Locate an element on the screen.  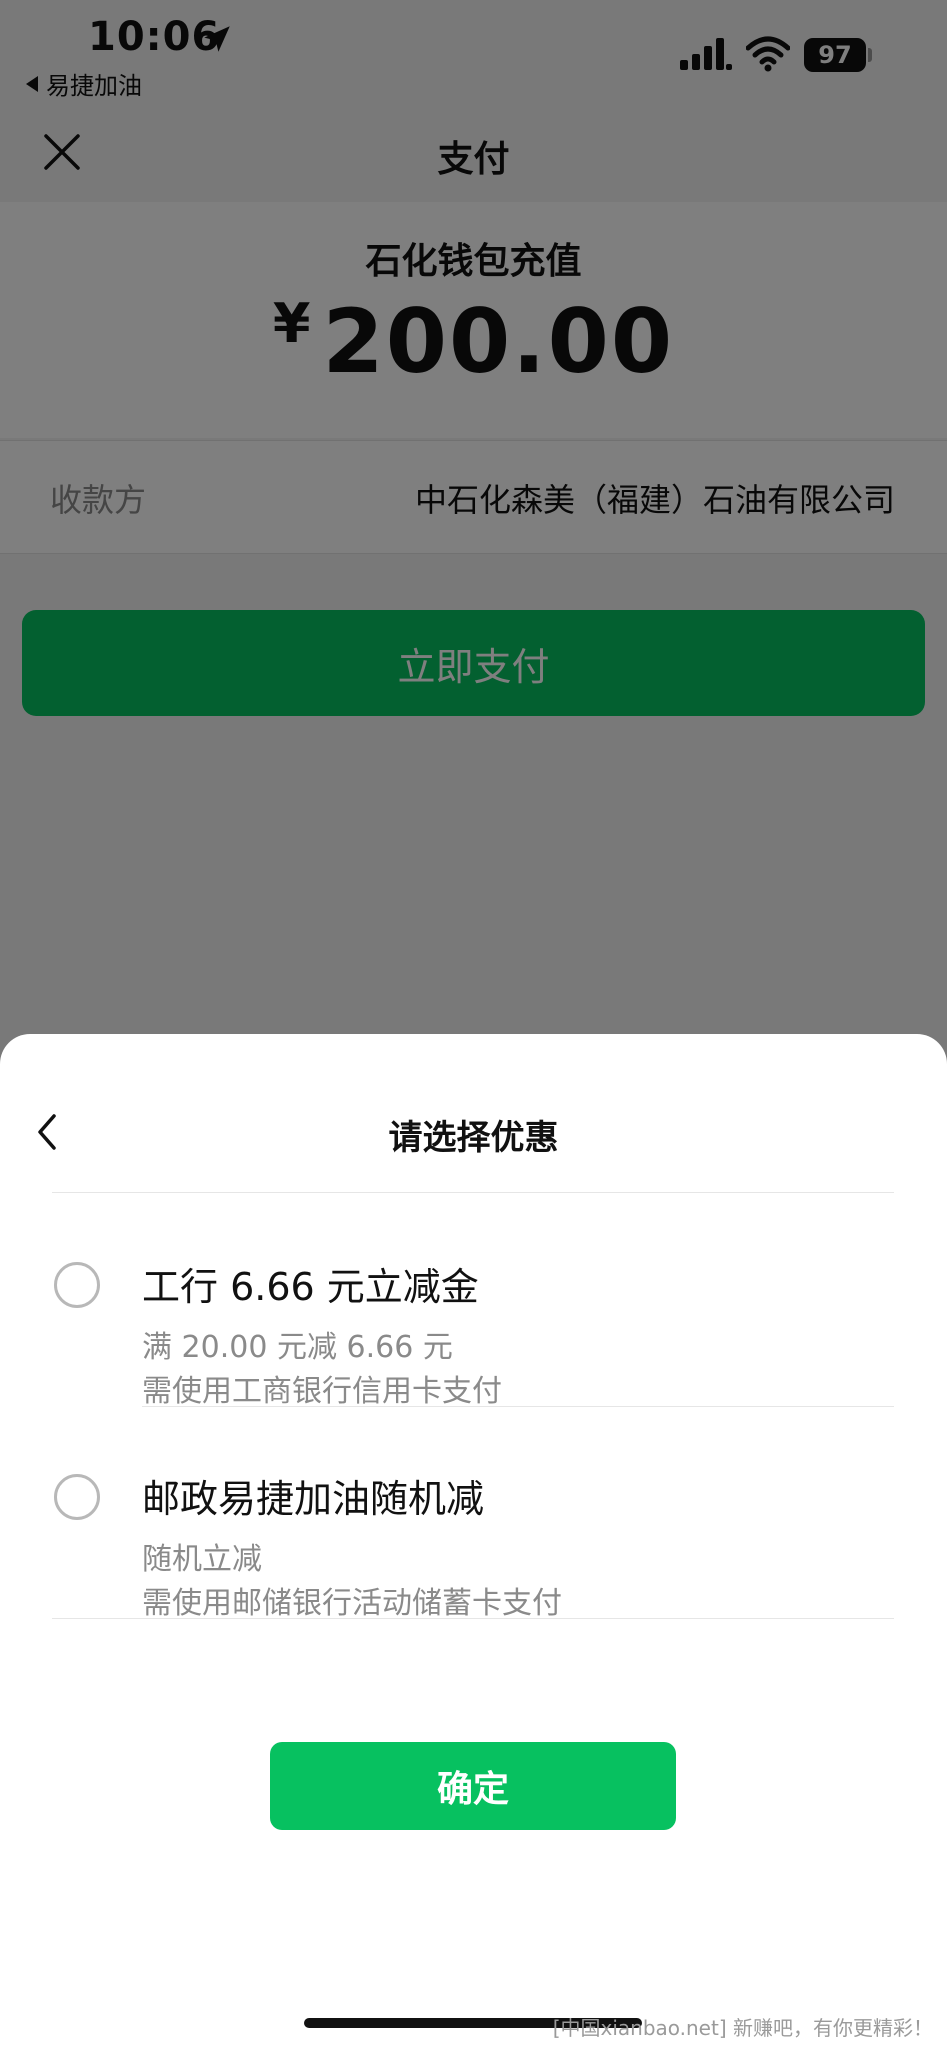
discount-option-psbc: 邮政易捷加油随机减 随机立减 需使用邮储银行活动储蓄卡支付 is located at coordinates (473, 1514).